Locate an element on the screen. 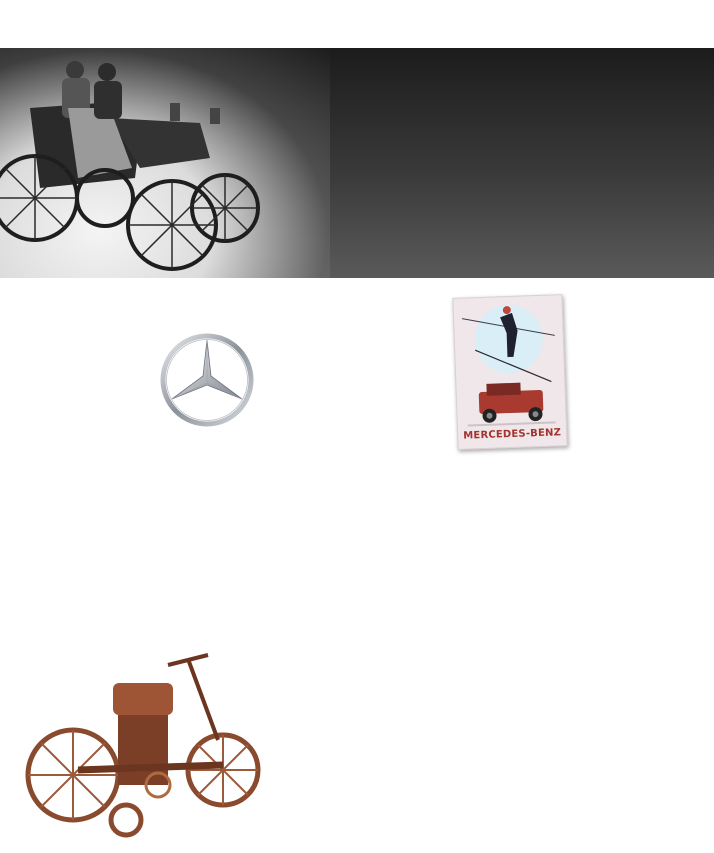 This screenshot has height=853, width=714. poster-artwork is located at coordinates (509, 366).